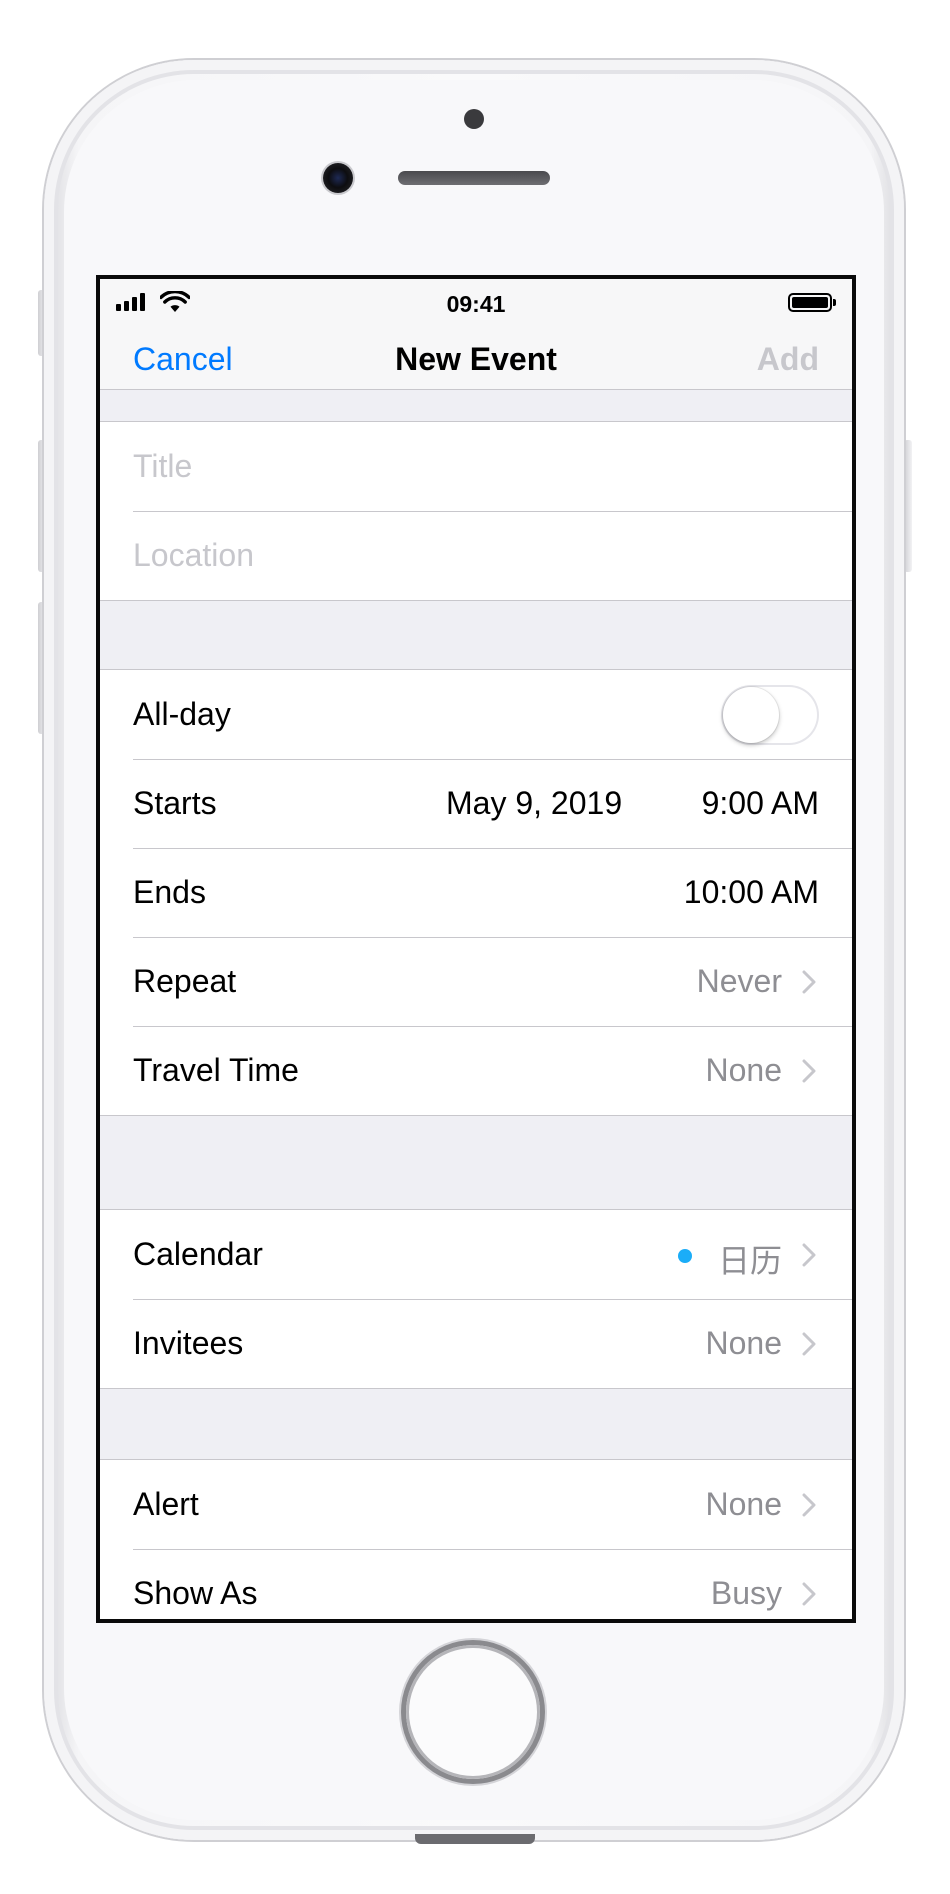 This screenshot has width=950, height=1894. Describe the element at coordinates (788, 359) in the screenshot. I see `add-button: Add` at that location.